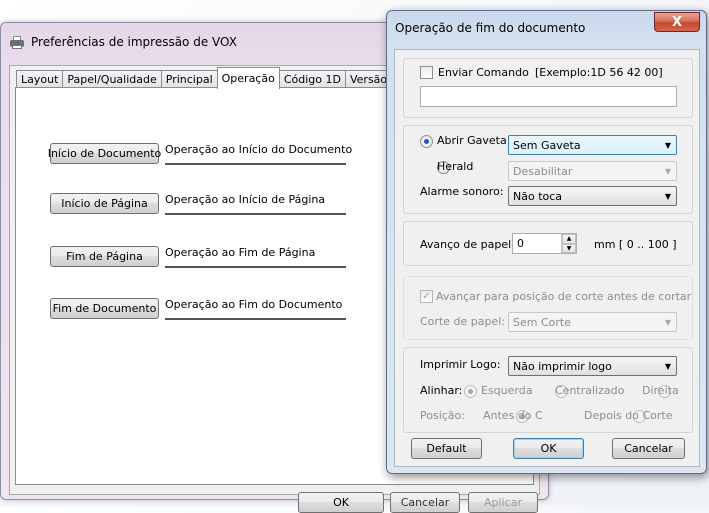 Image resolution: width=709 pixels, height=513 pixels. What do you see at coordinates (426, 296) in the screenshot?
I see `advance-cut-checkbox: ✓` at bounding box center [426, 296].